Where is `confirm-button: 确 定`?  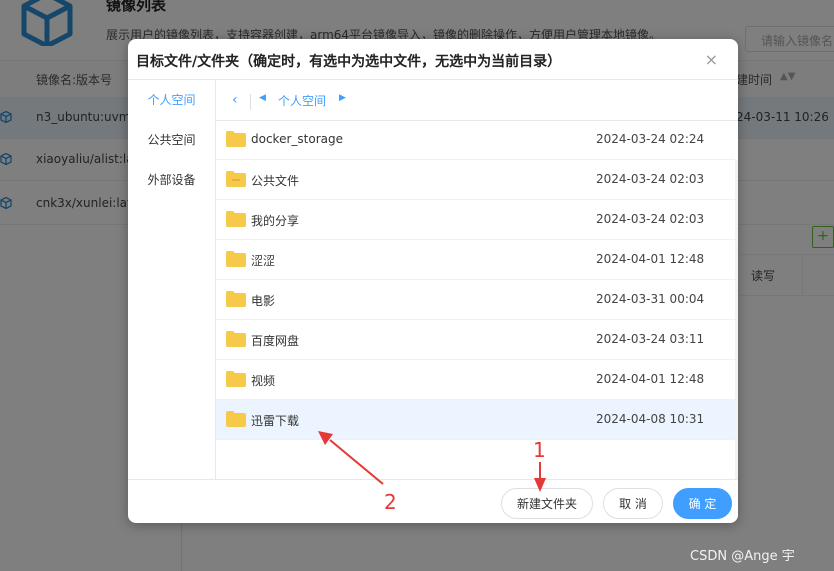 confirm-button: 确 定 is located at coordinates (702, 503).